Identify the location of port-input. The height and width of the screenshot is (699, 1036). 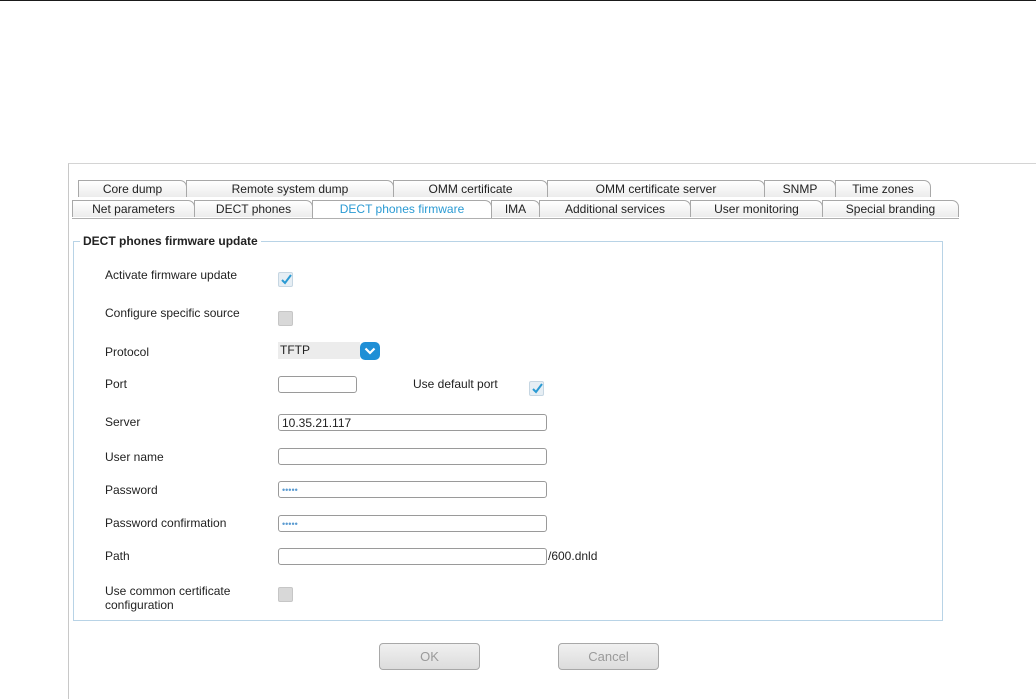
(317, 384).